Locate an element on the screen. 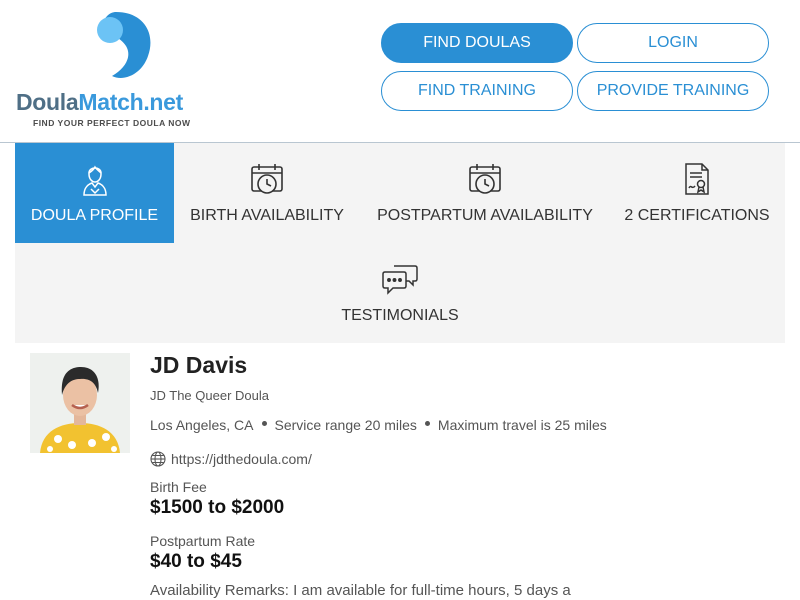  tab-label: DOULA PROFILE is located at coordinates (94, 215).